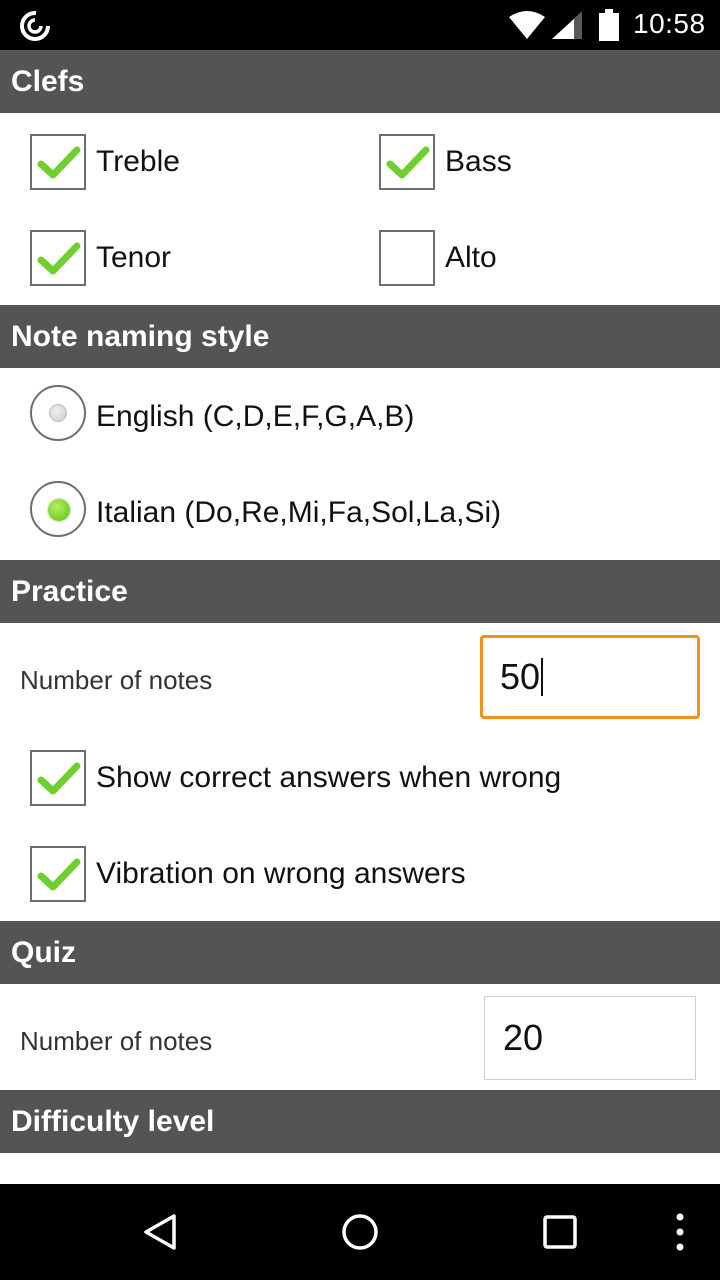  Describe the element at coordinates (138, 161) in the screenshot. I see `checkbox-label: Treble` at that location.